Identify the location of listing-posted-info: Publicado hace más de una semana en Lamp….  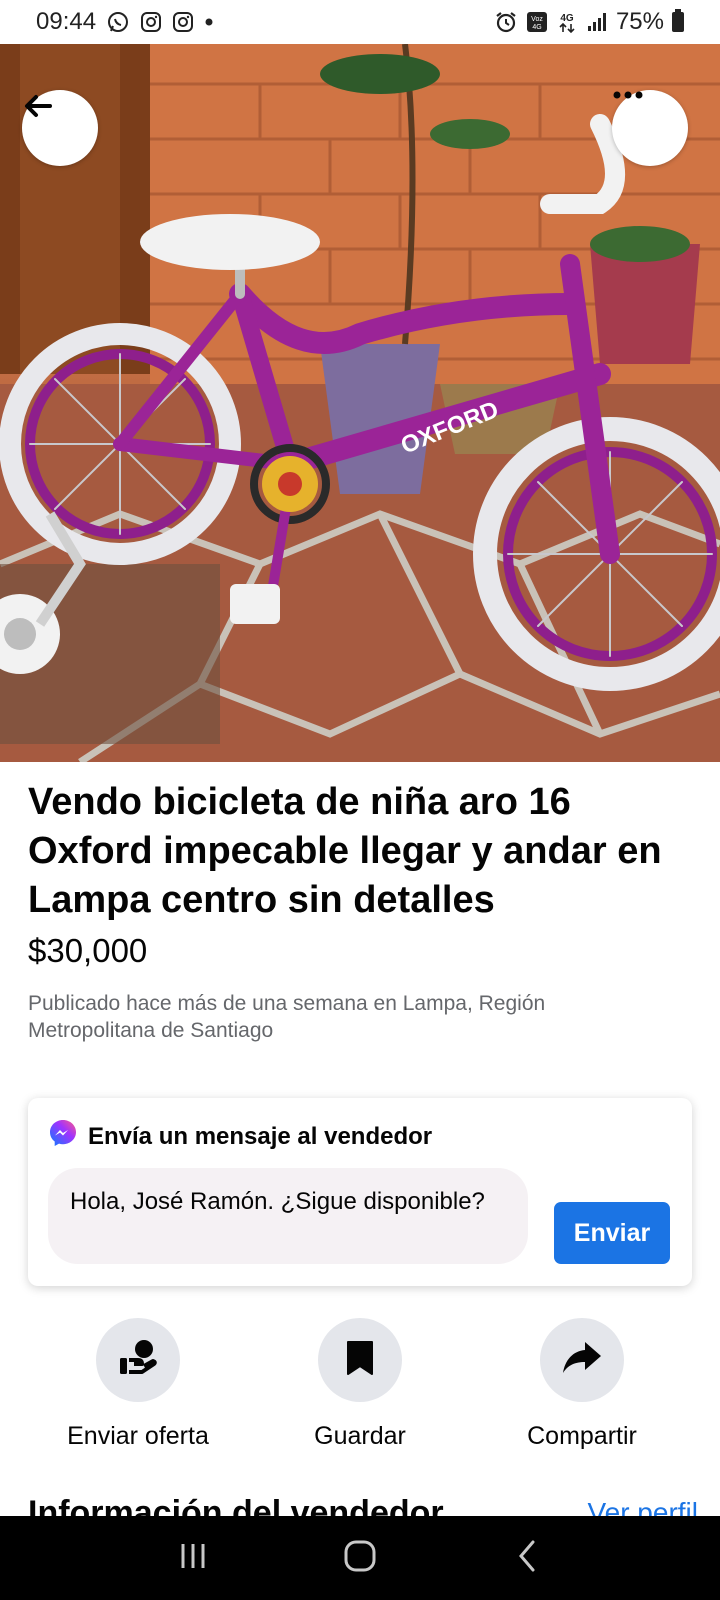
(287, 1017).